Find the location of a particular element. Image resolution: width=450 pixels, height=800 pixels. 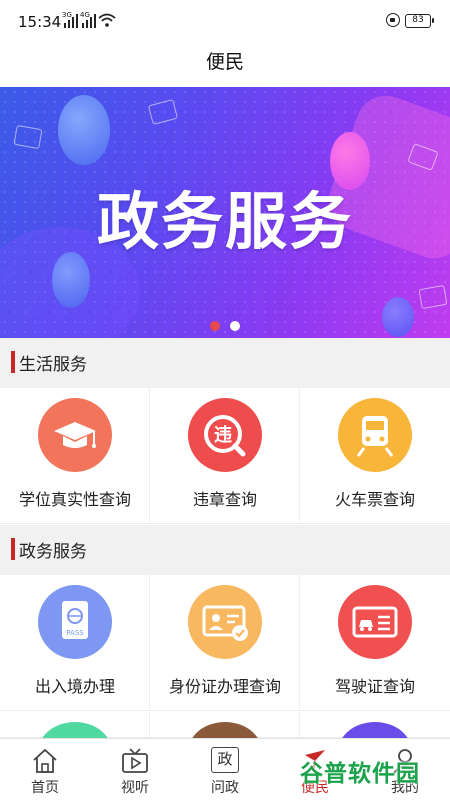

nav-label: 首页 is located at coordinates (45, 788).